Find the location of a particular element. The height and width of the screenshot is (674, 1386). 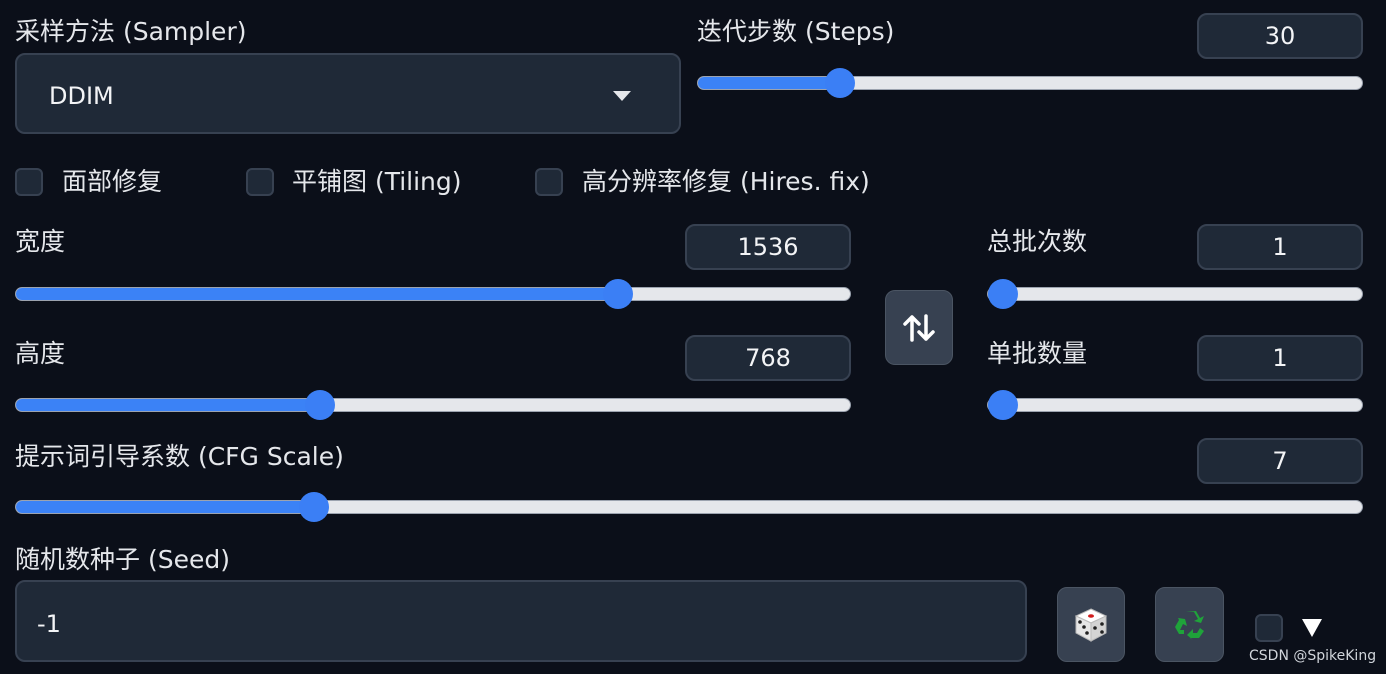

seed-value: -1 is located at coordinates (49, 624).